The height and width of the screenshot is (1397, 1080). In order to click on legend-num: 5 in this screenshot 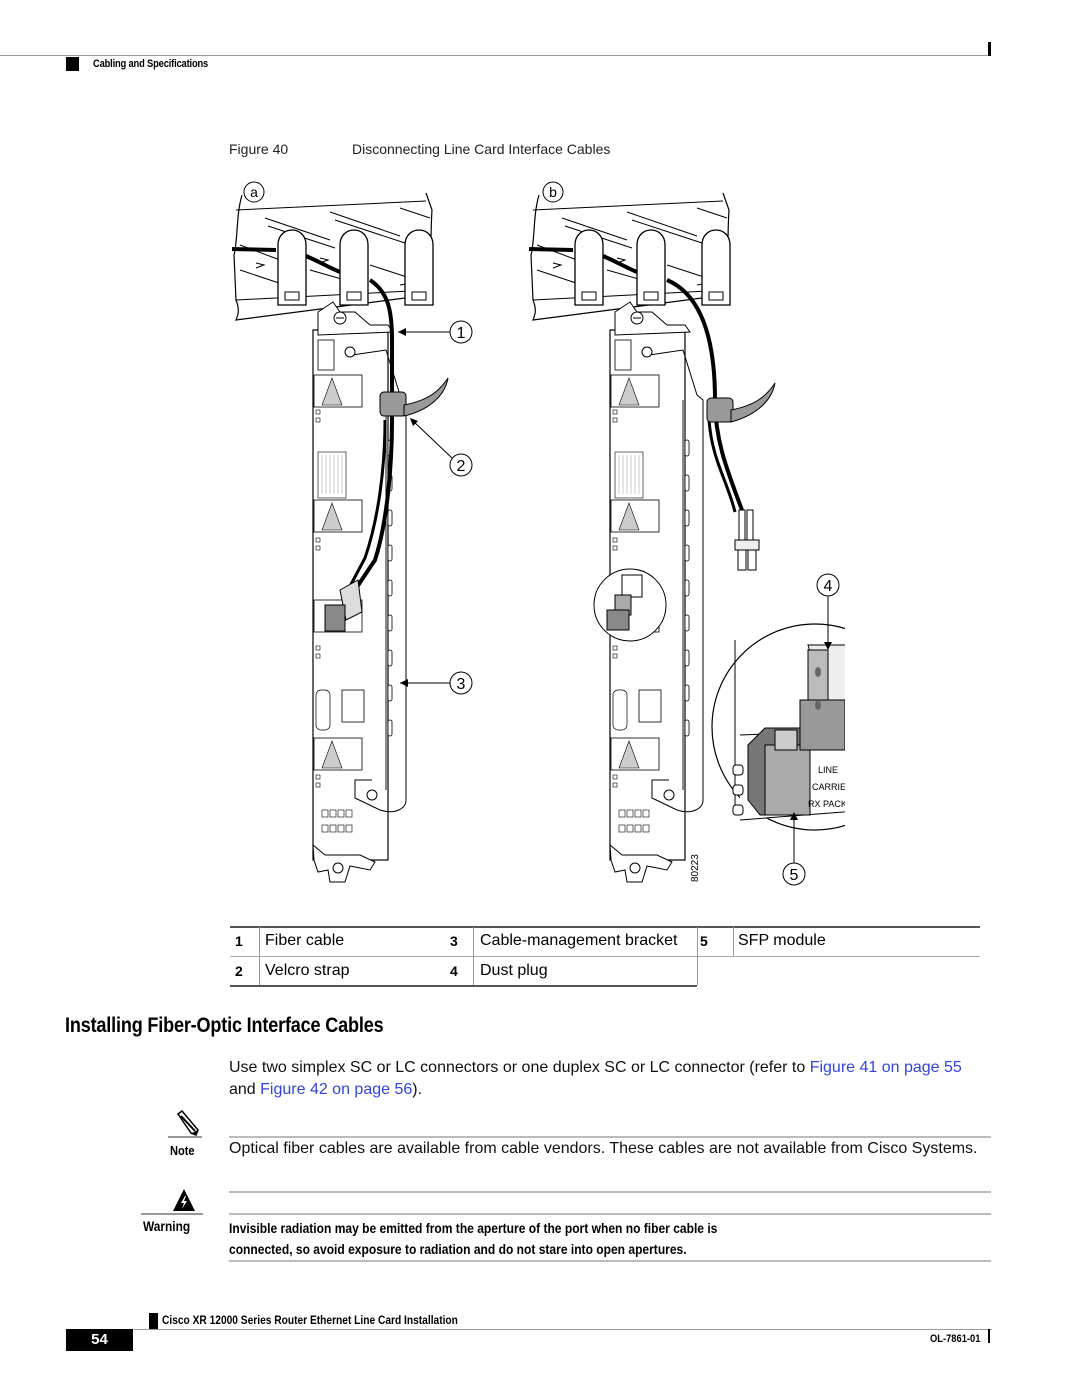, I will do `click(704, 941)`.